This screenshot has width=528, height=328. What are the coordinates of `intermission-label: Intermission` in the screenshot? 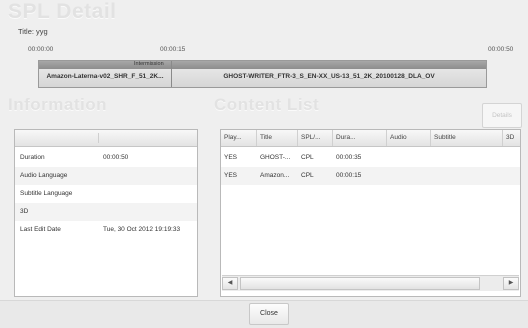 It's located at (149, 64).